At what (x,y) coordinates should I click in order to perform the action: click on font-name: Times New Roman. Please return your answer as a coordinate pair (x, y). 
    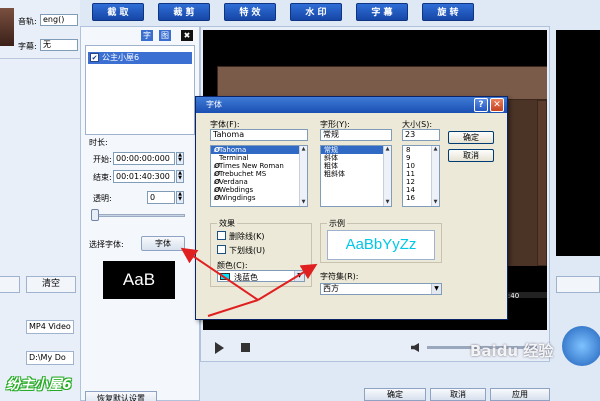
    Looking at the image, I should click on (251, 166).